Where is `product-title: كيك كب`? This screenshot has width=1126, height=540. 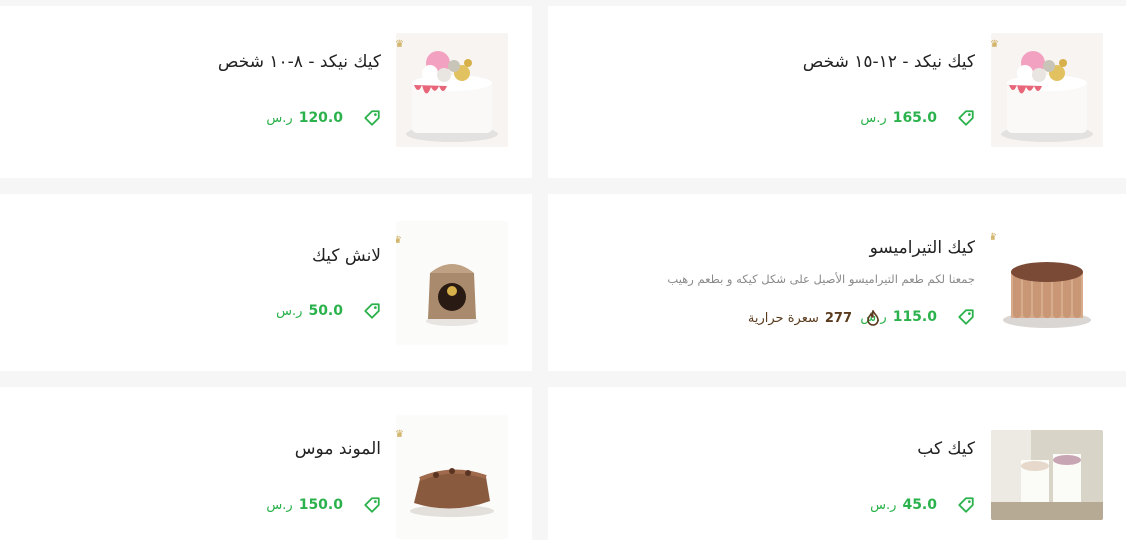 product-title: كيك كب is located at coordinates (946, 449).